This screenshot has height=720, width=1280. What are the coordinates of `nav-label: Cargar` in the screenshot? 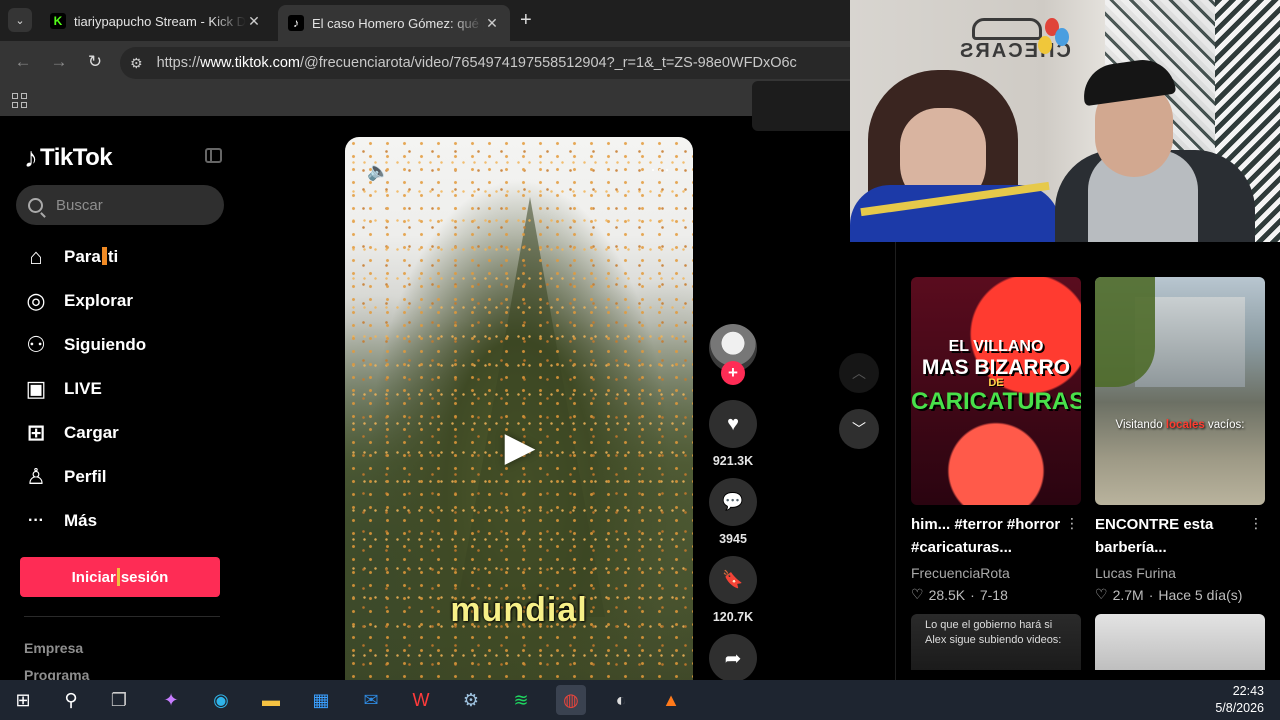 It's located at (91, 432).